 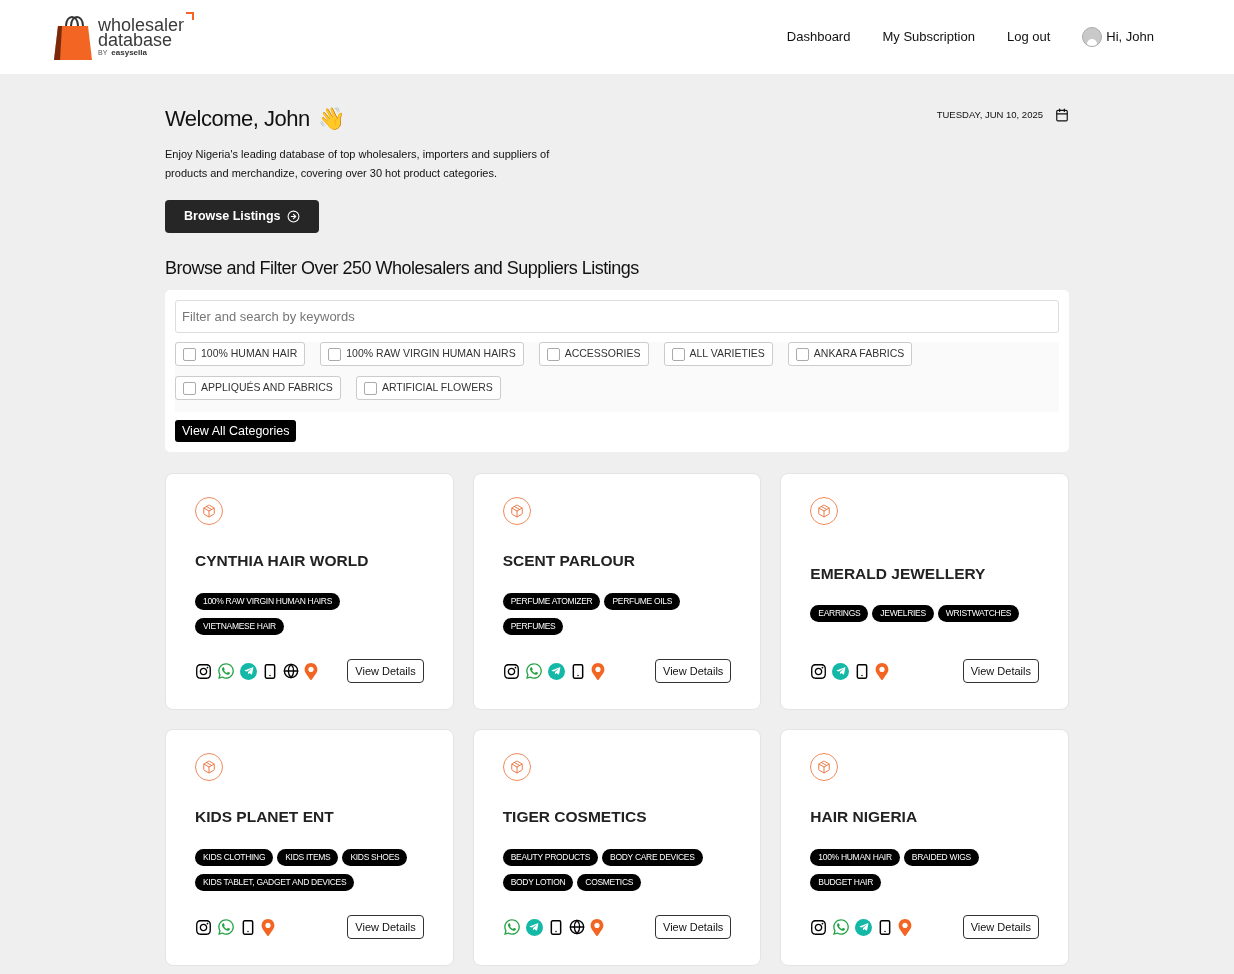 What do you see at coordinates (275, 882) in the screenshot?
I see `category-tag: KIDS TABLET, GADGET AND DEVICES` at bounding box center [275, 882].